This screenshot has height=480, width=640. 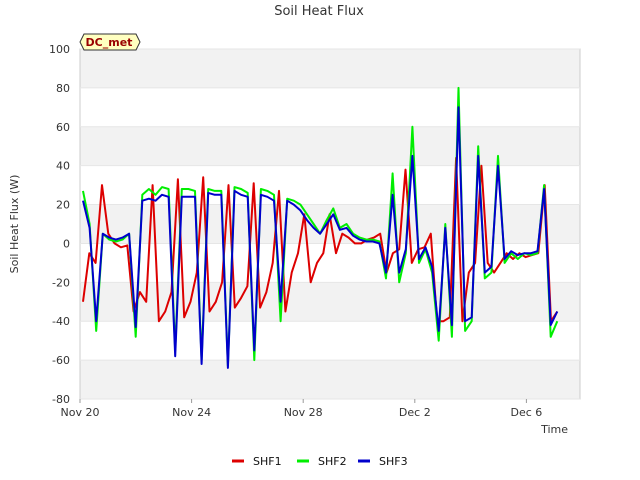 I want to click on y-tick-label: 80, so click(x=63, y=88).